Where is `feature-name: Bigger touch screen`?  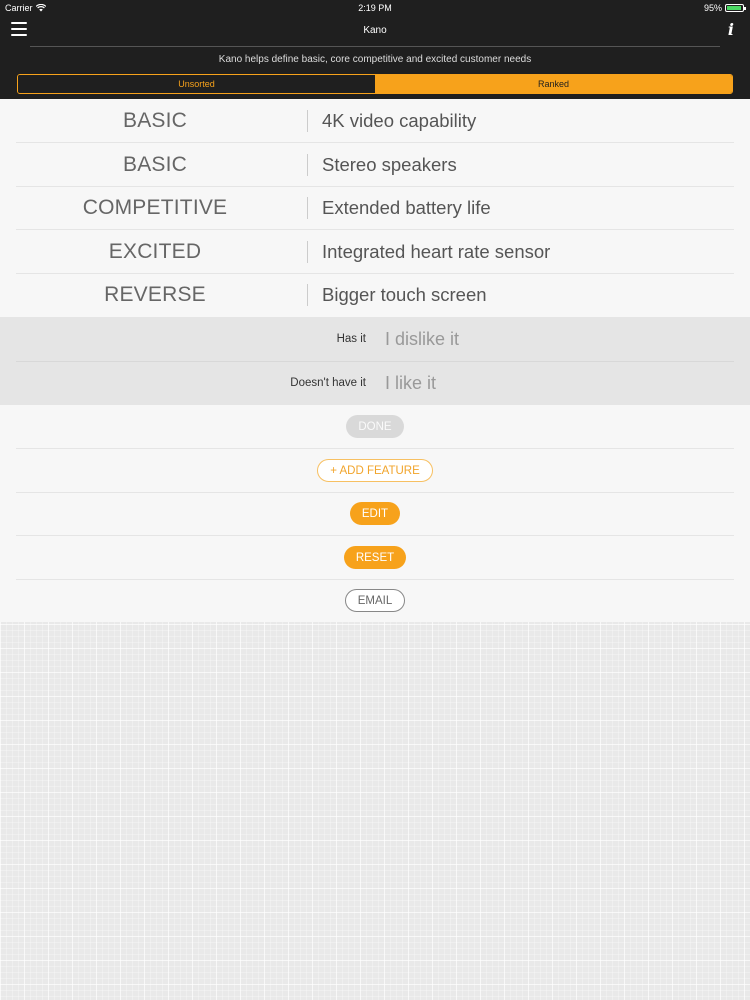 feature-name: Bigger touch screen is located at coordinates (404, 294).